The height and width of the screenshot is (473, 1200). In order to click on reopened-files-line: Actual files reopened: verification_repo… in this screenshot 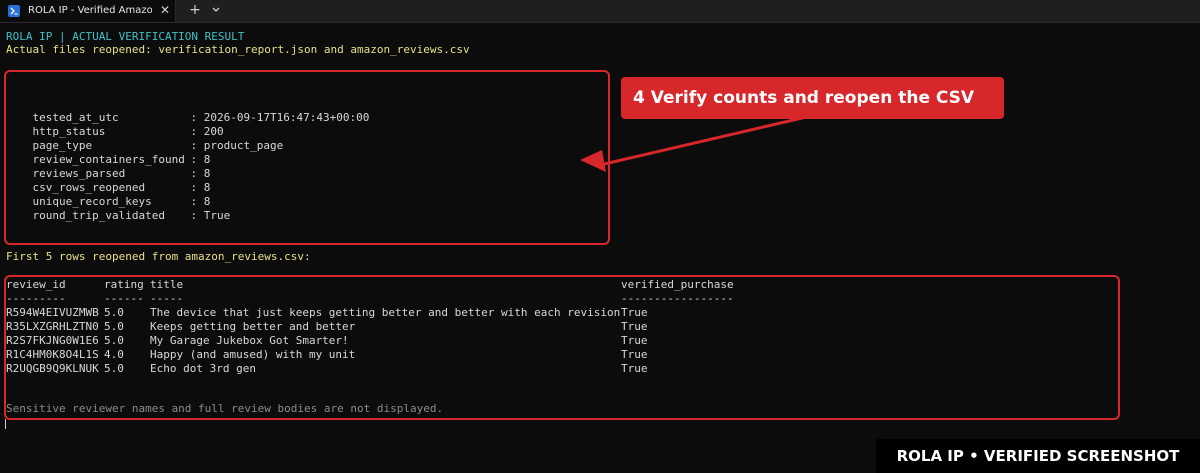, I will do `click(238, 49)`.